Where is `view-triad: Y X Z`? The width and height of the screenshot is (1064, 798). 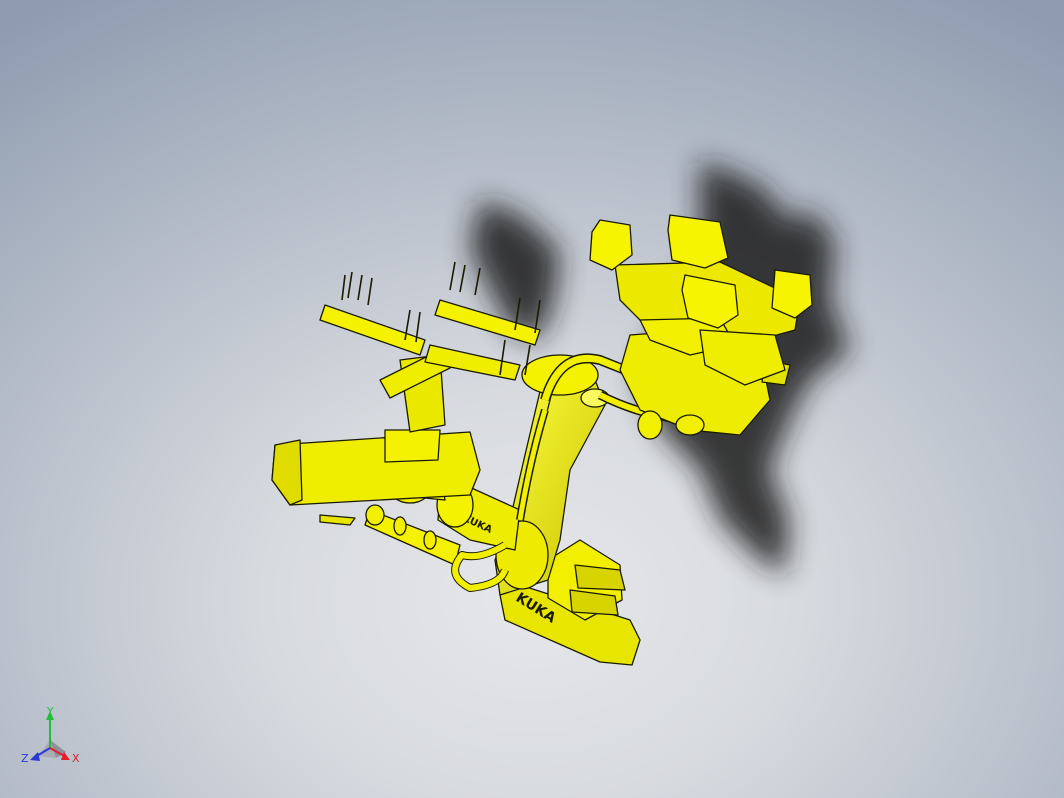
view-triad: Y X Z is located at coordinates (50, 735).